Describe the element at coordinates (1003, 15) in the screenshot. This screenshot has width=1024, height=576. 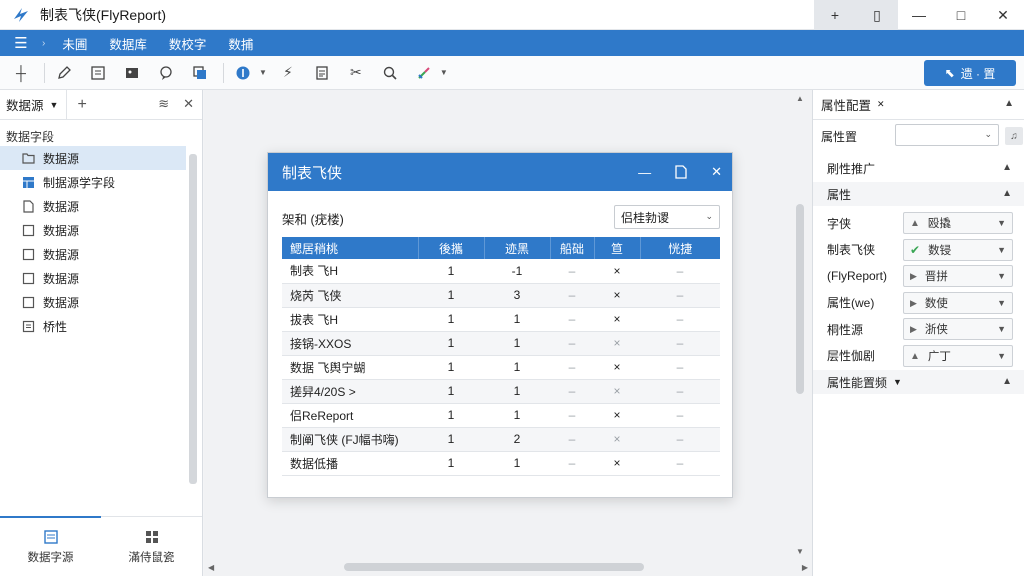
I see `close-button: ✕` at that location.